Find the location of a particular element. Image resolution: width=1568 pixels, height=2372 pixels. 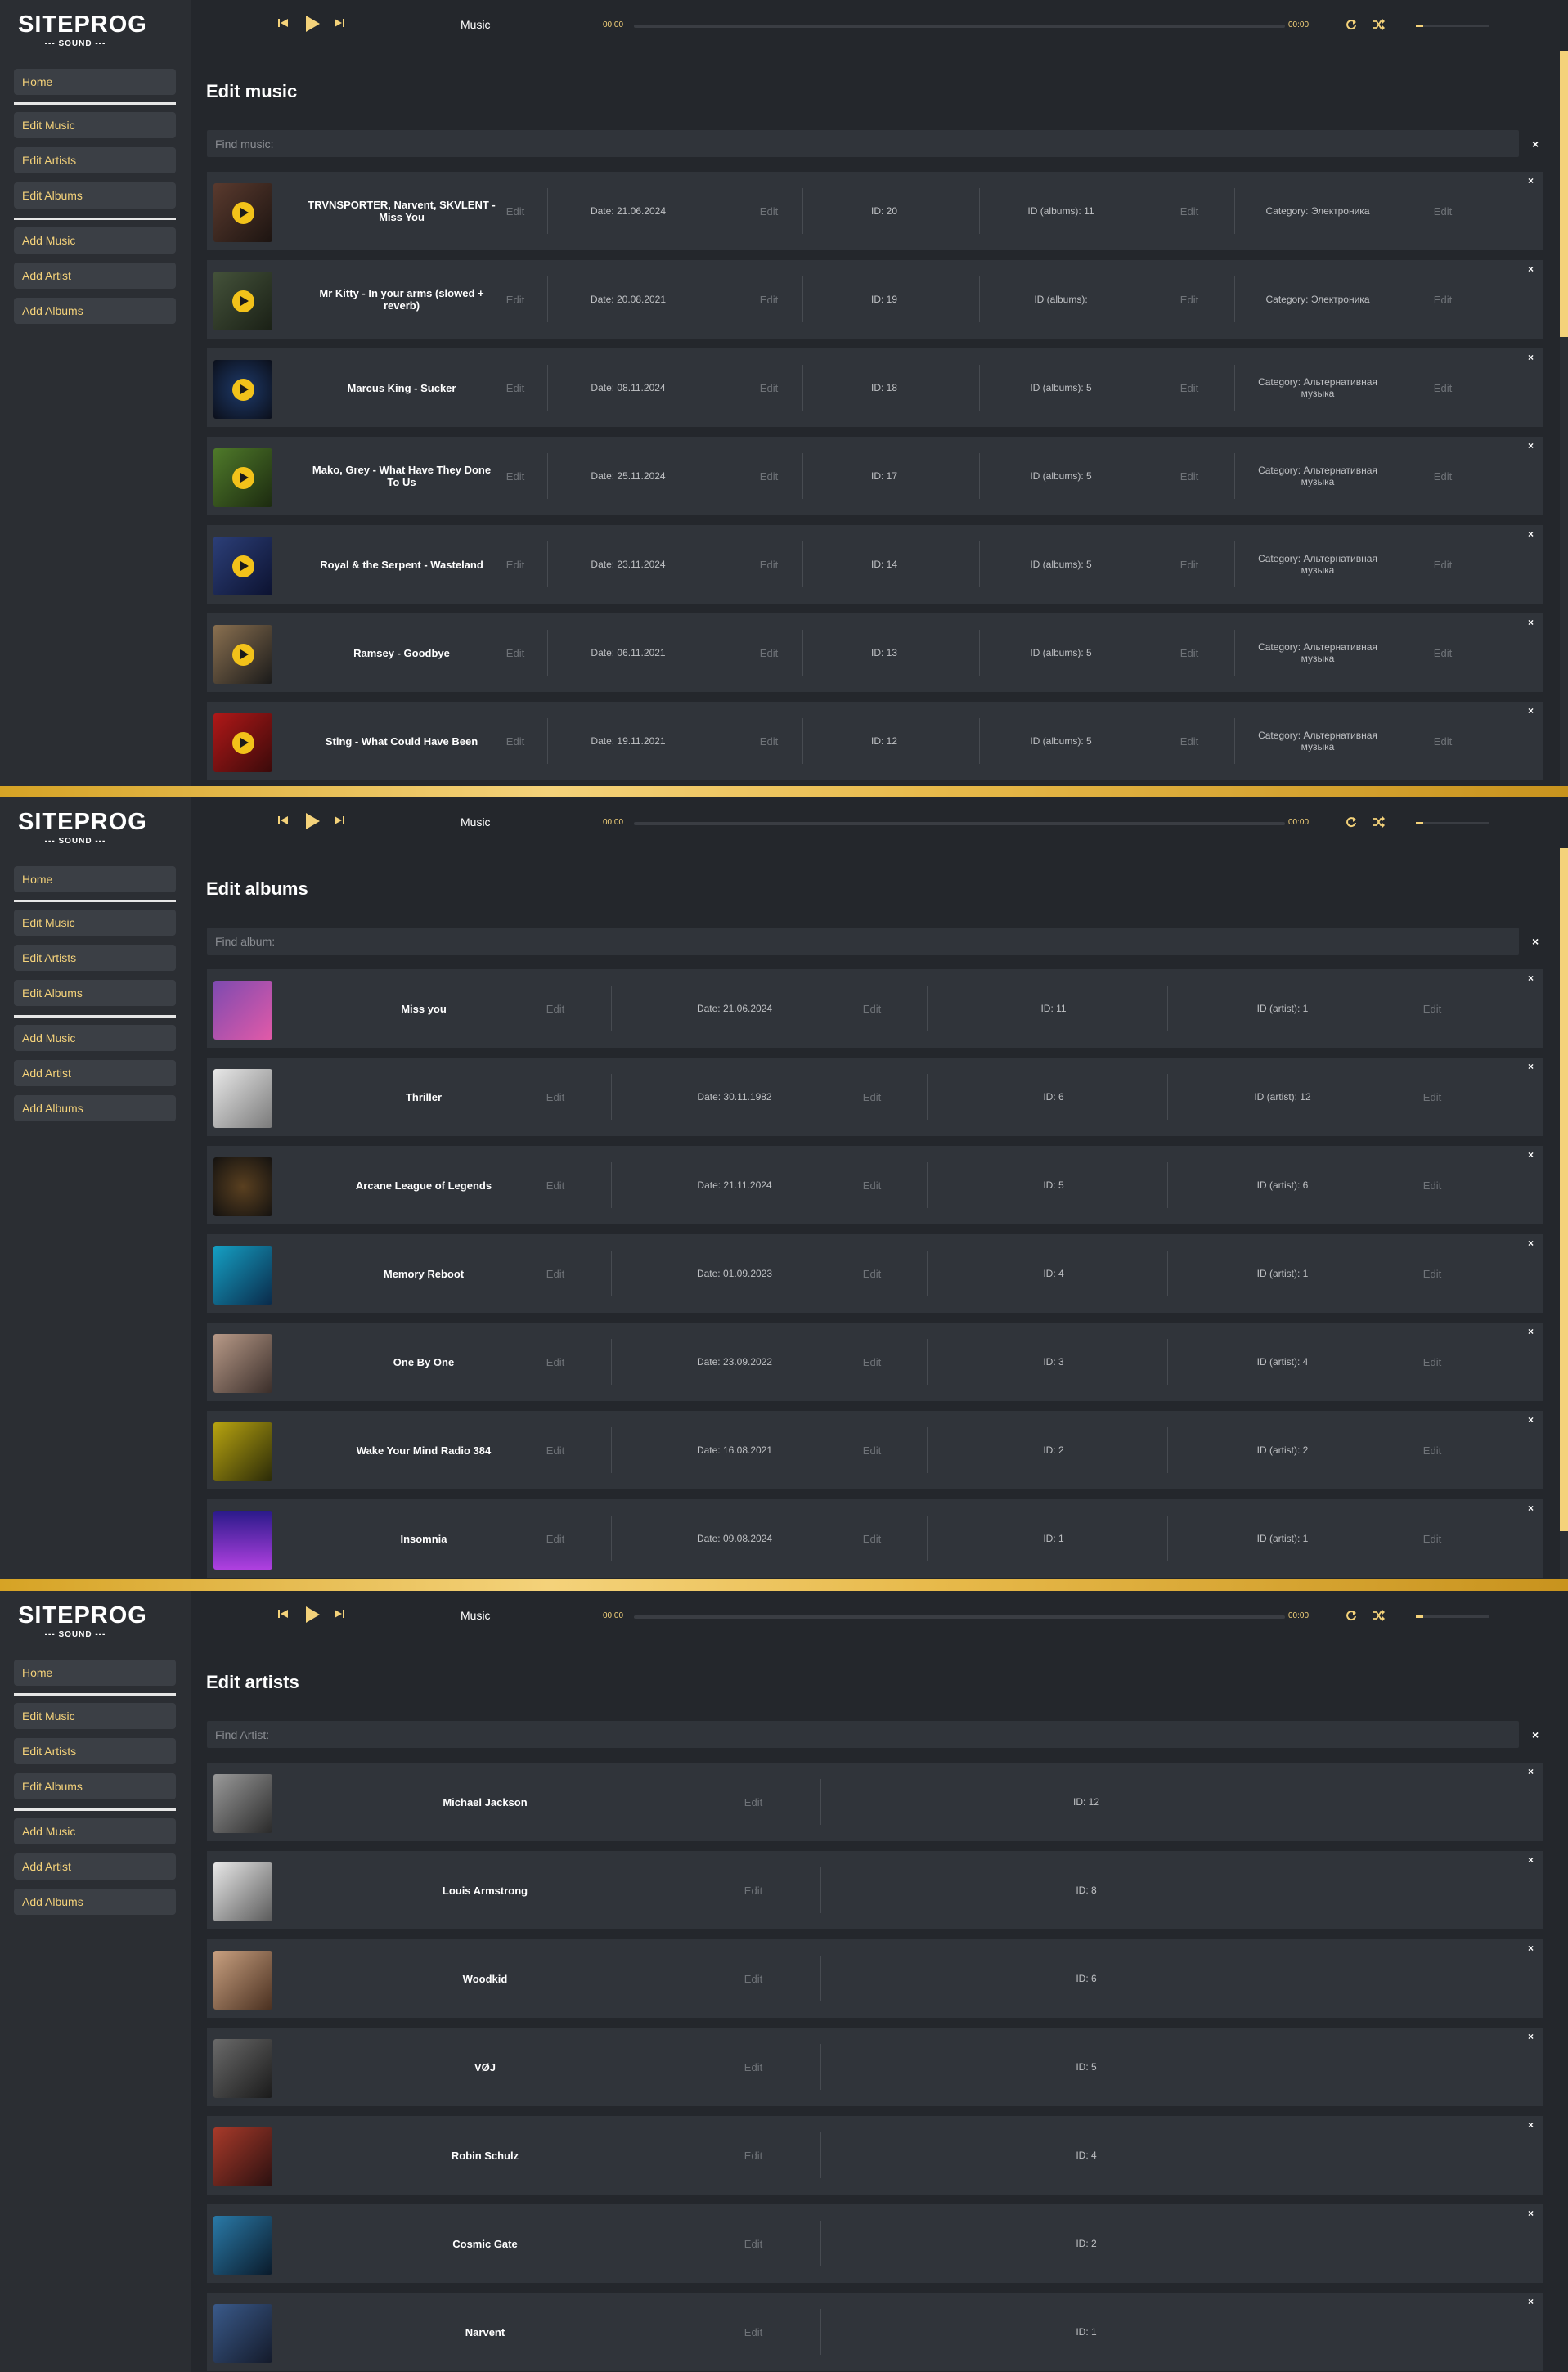

nav-add-albums: Add Albums is located at coordinates (95, 1108).